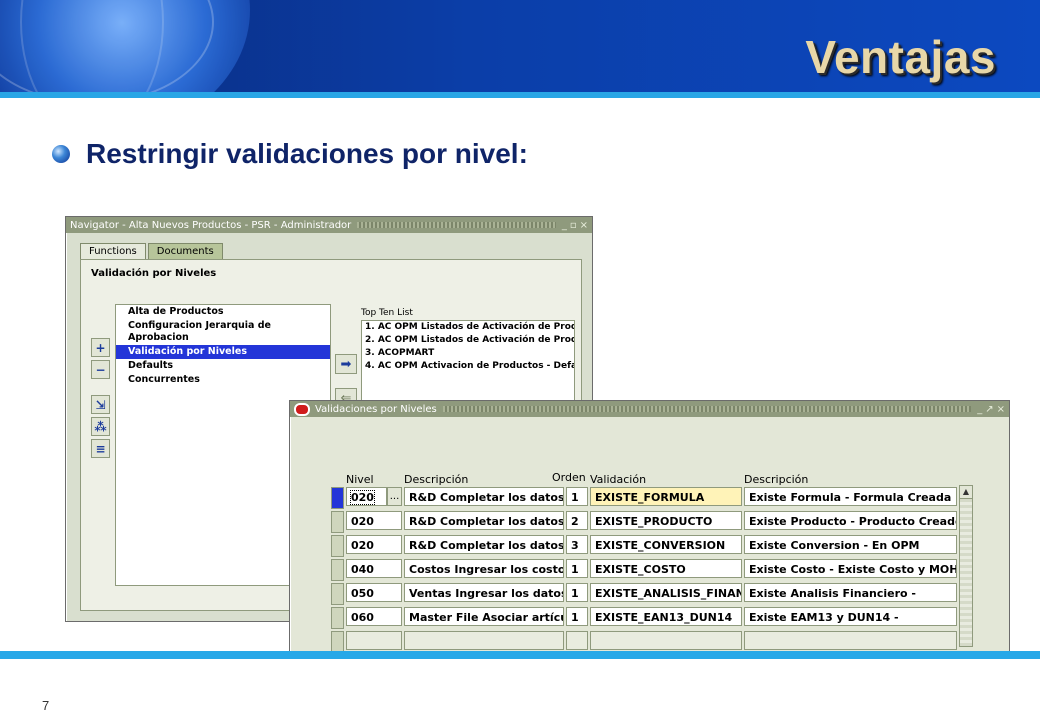  Describe the element at coordinates (520, 655) in the screenshot. I see `footer-divider` at that location.